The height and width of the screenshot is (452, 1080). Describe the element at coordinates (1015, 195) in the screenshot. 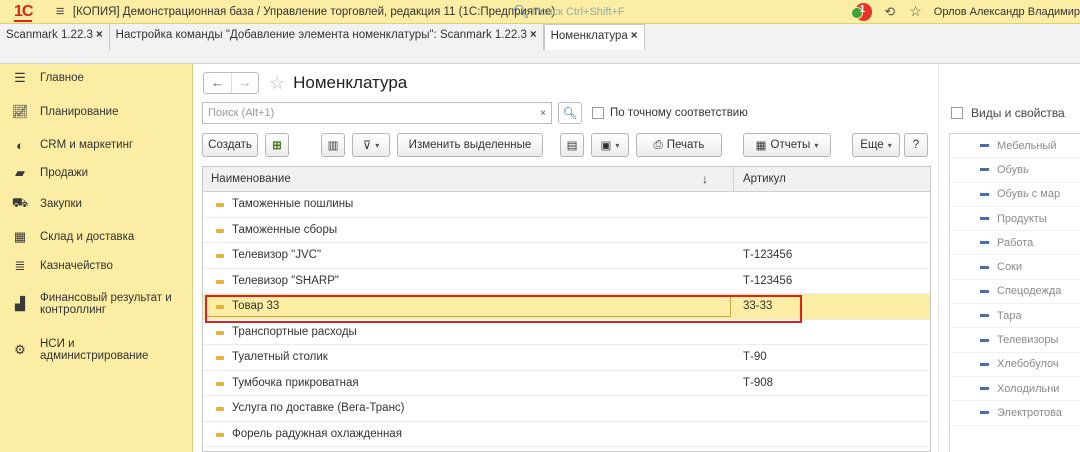

I see `list-item: Обувь с мар` at that location.